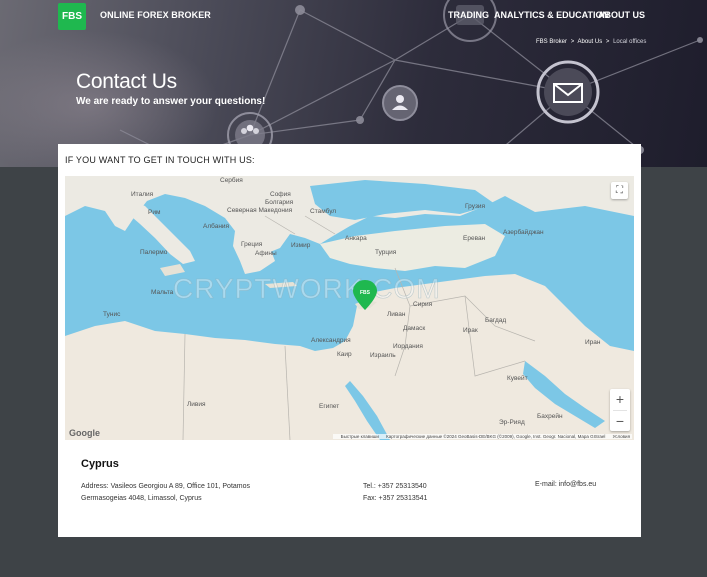 The image size is (707, 577). I want to click on map-label-albania: Албания, so click(216, 226).